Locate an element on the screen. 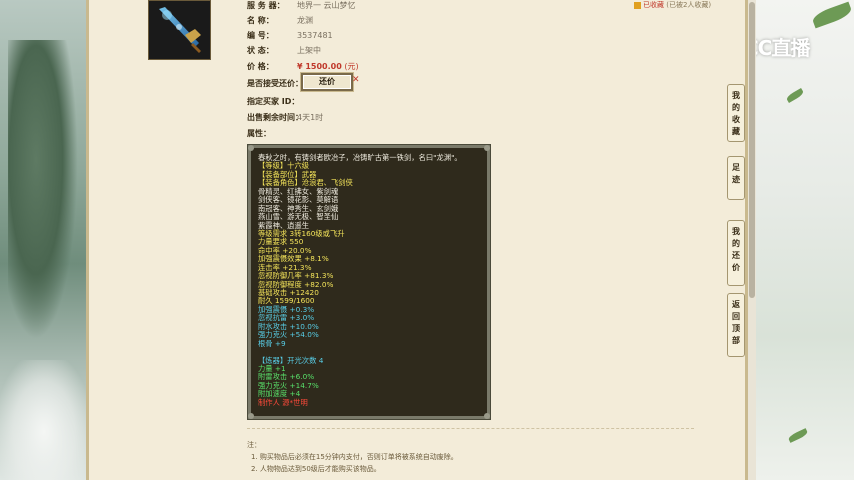 The image size is (854, 480). sidenav-back-to-top-button: 返 回 顶 部 is located at coordinates (736, 325).